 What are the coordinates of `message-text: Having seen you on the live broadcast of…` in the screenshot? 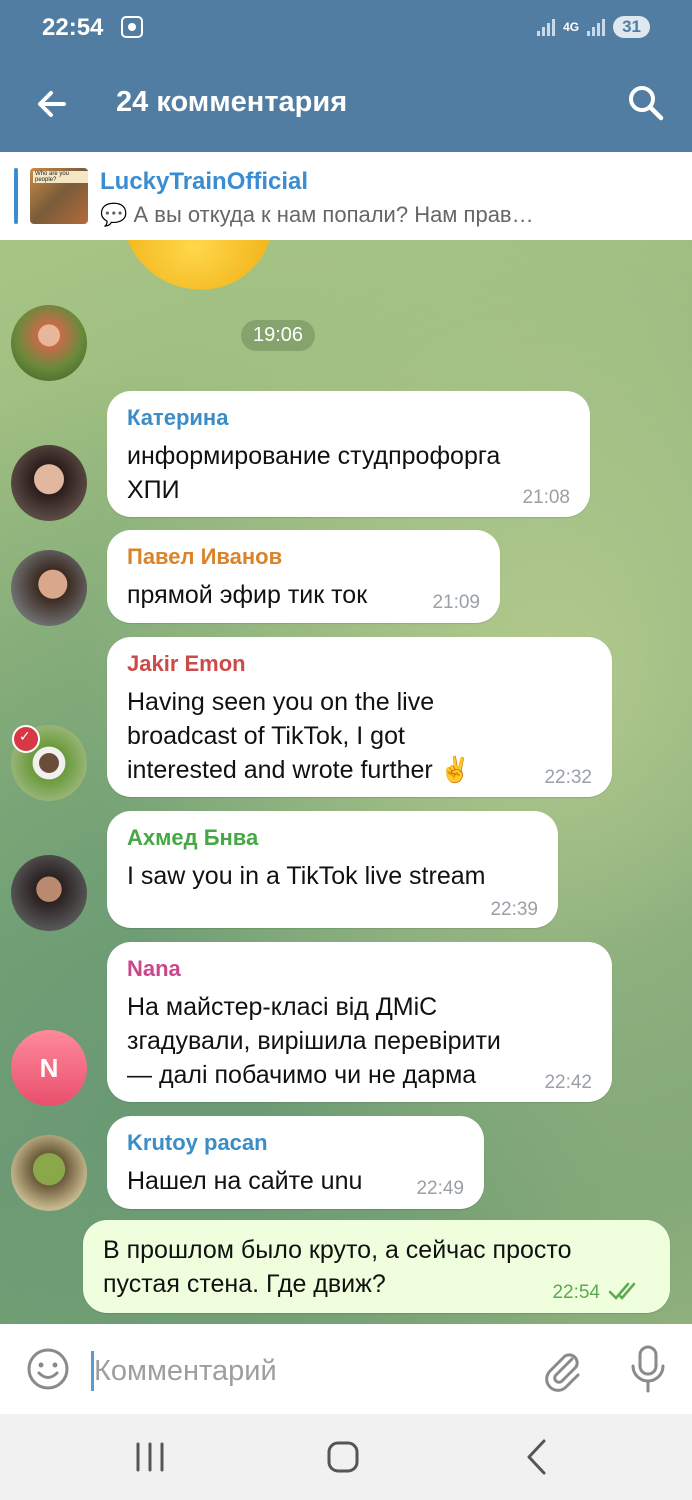 It's located at (299, 736).